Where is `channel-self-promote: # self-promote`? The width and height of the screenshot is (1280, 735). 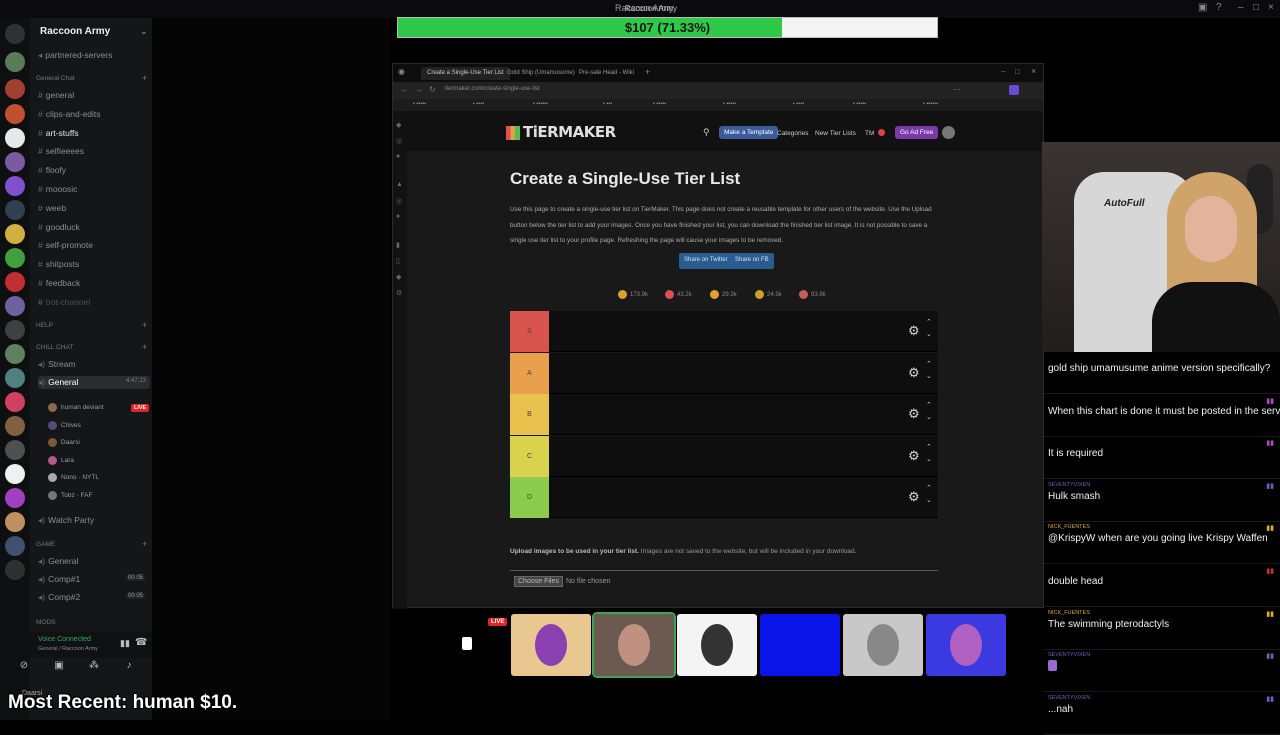 channel-self-promote: # self-promote is located at coordinates (65, 245).